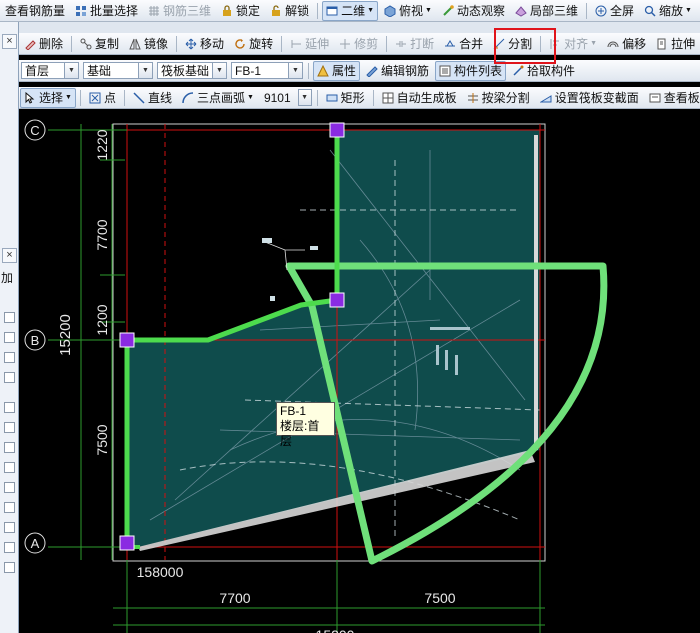  I want to click on delete-label: 删除, so click(51, 44).